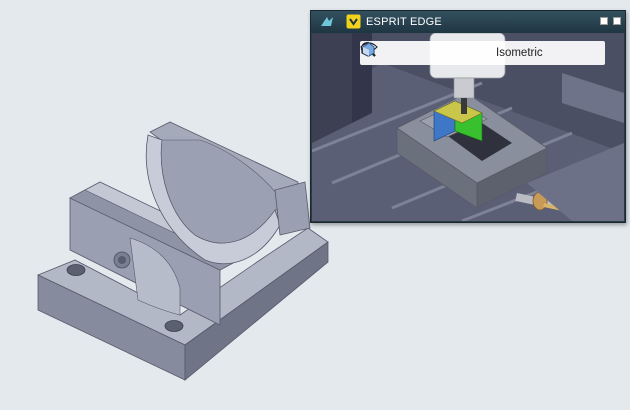 This screenshot has height=410, width=630. I want to click on display-mode-button, so click(481, 53).